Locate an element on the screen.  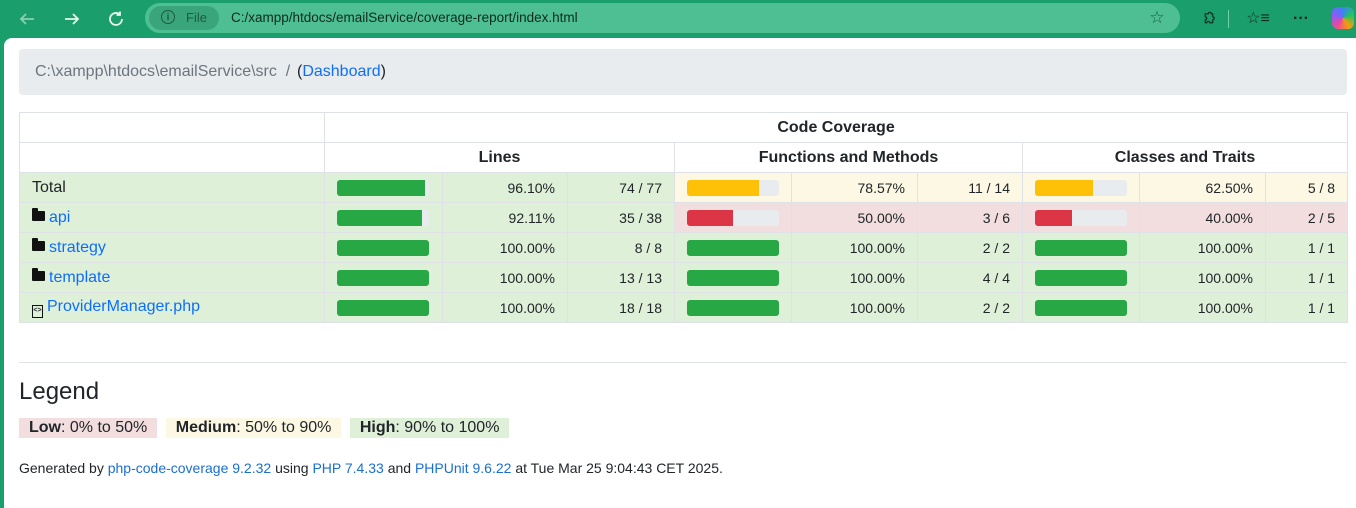
toolbar-divider is located at coordinates (1228, 19).